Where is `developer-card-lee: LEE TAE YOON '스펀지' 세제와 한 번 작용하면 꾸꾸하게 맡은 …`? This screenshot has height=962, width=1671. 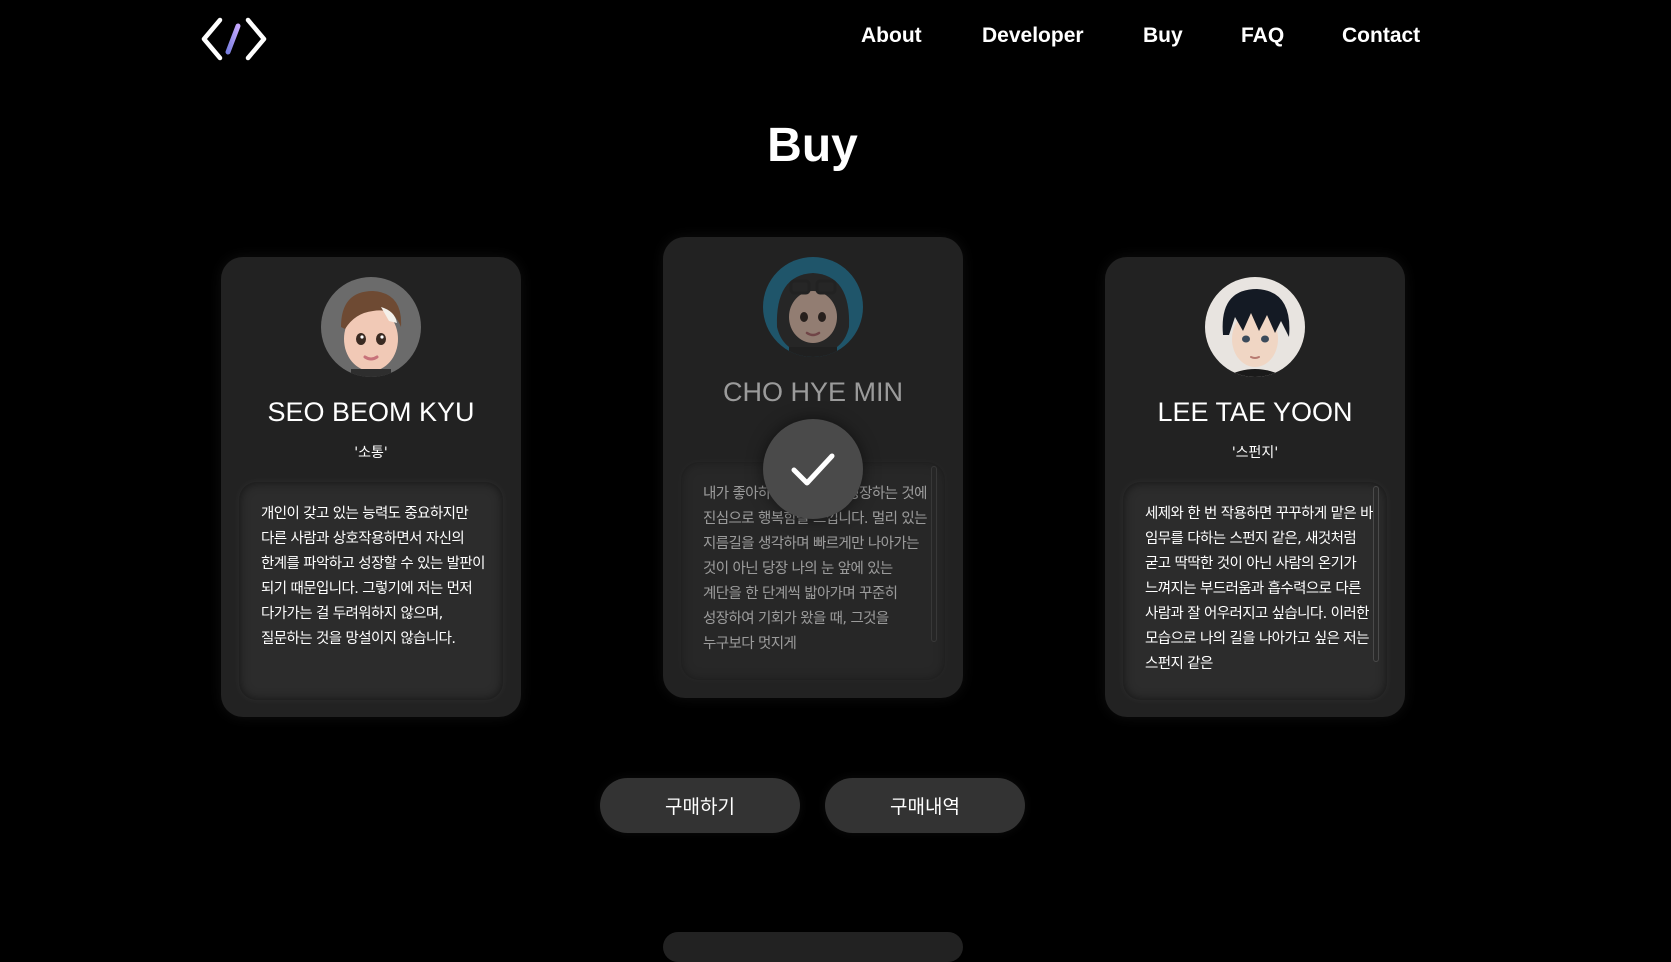 developer-card-lee: LEE TAE YOON '스펀지' 세제와 한 번 작용하면 꾸꾸하게 맡은 … is located at coordinates (1255, 487).